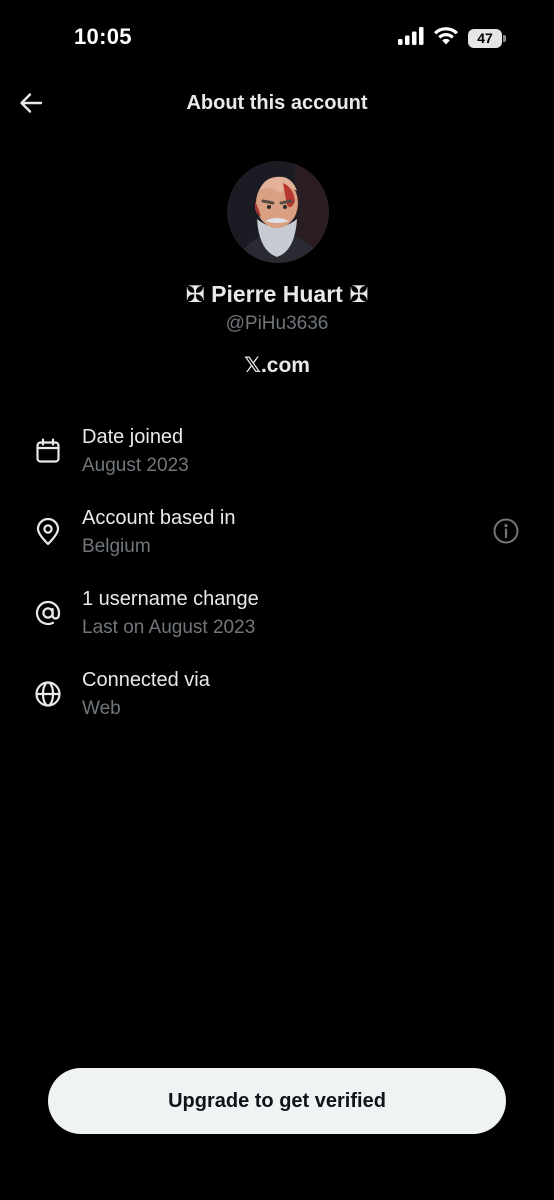  What do you see at coordinates (277, 323) in the screenshot?
I see `user-handle: @PiHu3636` at bounding box center [277, 323].